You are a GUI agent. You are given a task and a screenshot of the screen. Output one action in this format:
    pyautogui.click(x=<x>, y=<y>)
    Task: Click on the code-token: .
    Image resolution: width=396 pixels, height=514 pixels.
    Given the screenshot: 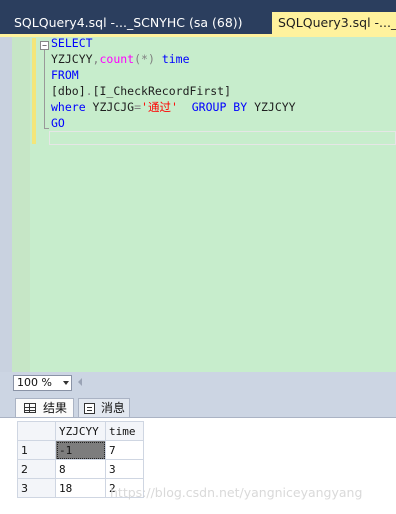 What is the action you would take?
    pyautogui.click(x=89, y=91)
    